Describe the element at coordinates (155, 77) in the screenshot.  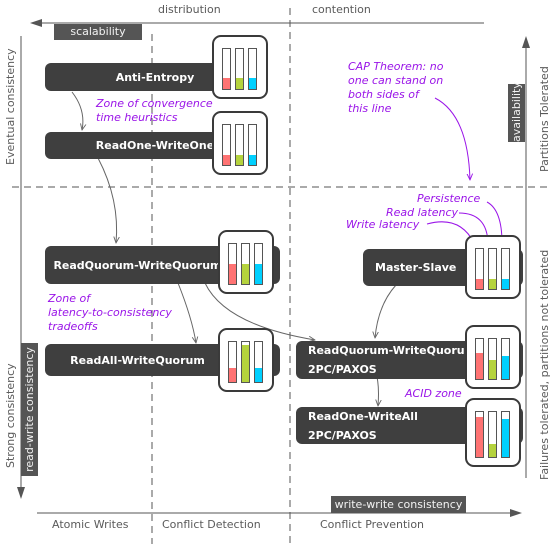
I see `node-label: Anti-Entropy` at that location.